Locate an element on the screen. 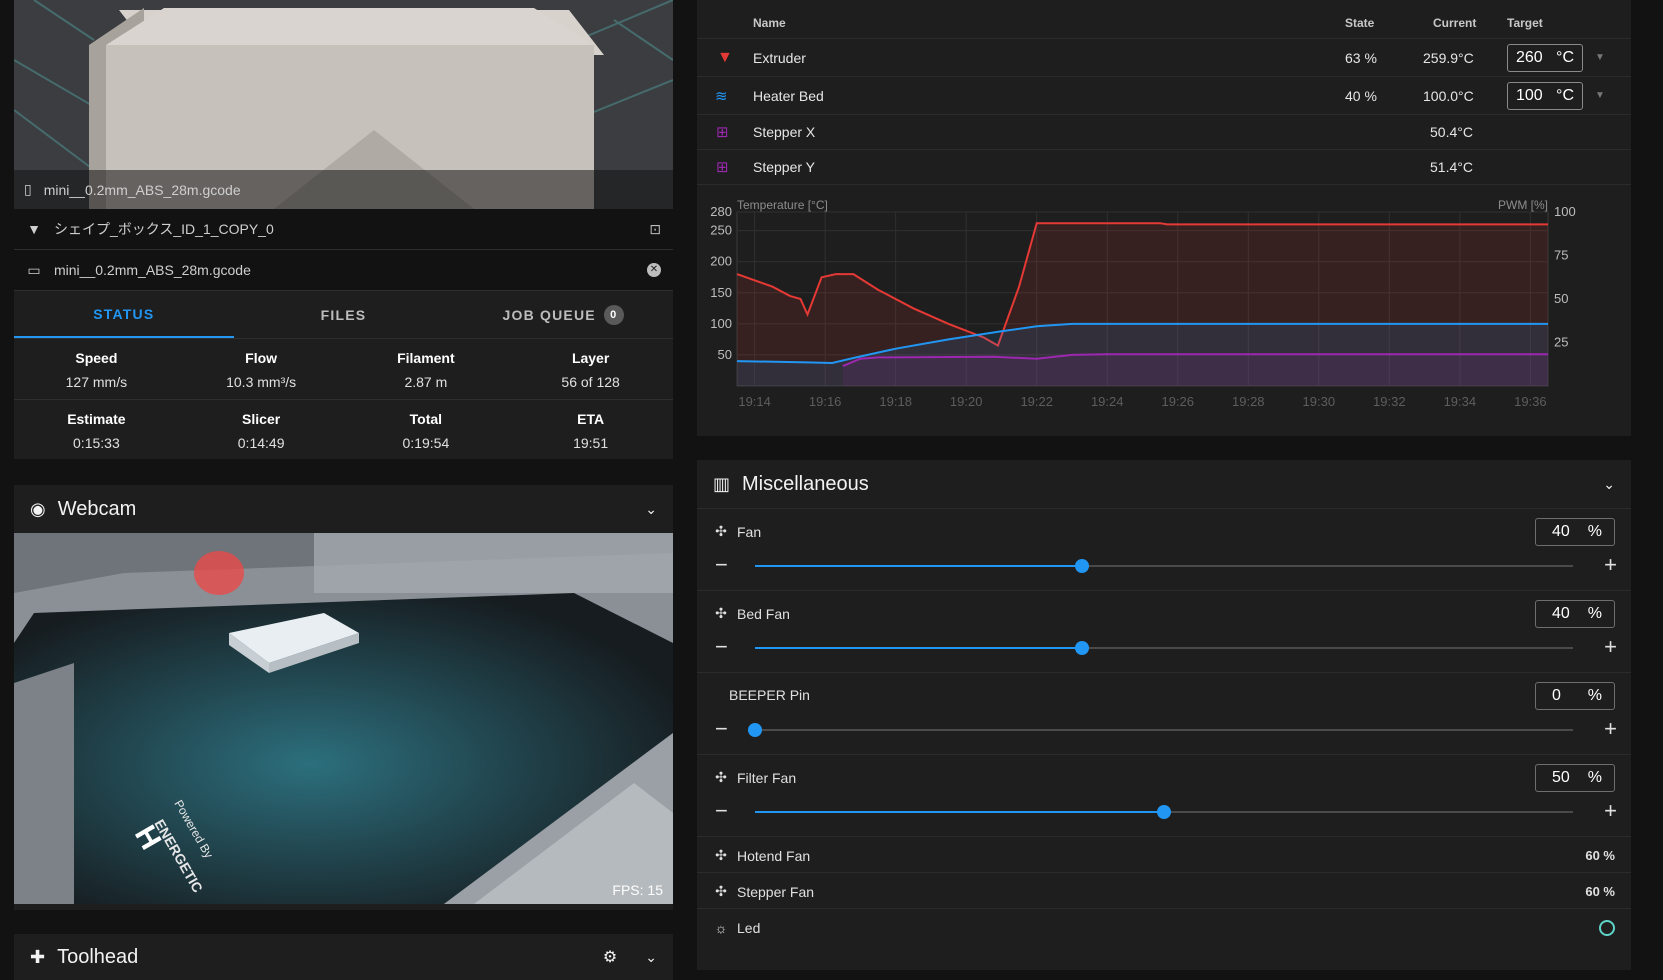 This screenshot has width=1663, height=980. slider-value: 0 is located at coordinates (1556, 695).